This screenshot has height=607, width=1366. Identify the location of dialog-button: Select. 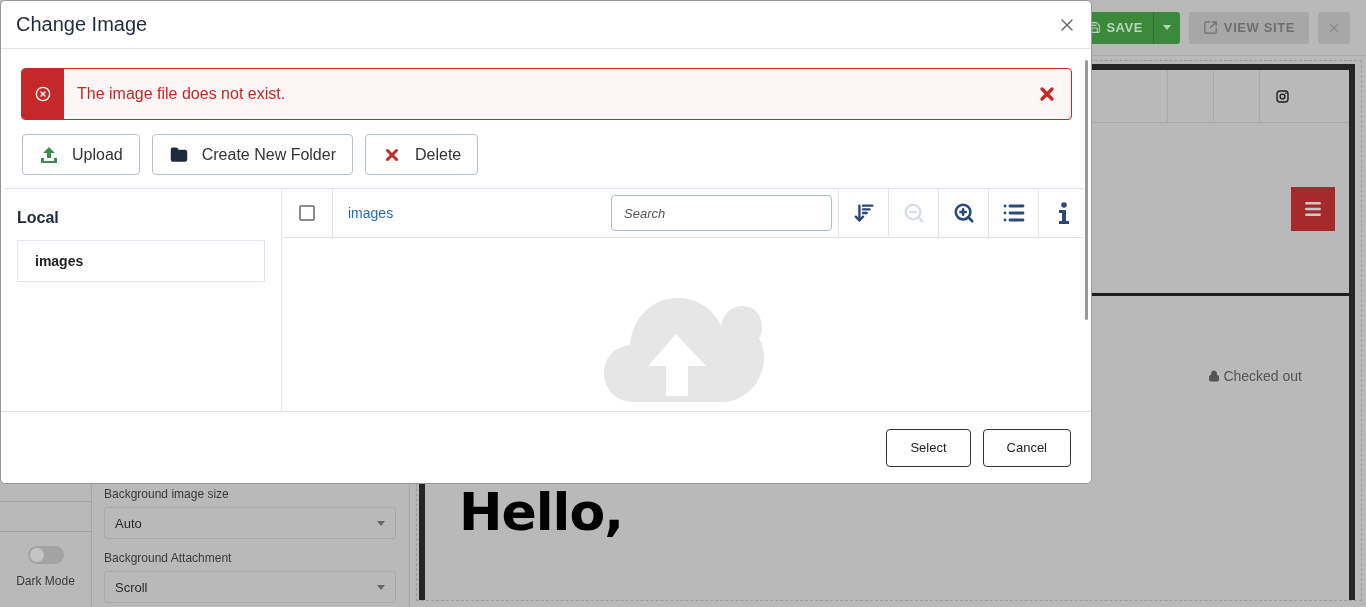
(928, 447).